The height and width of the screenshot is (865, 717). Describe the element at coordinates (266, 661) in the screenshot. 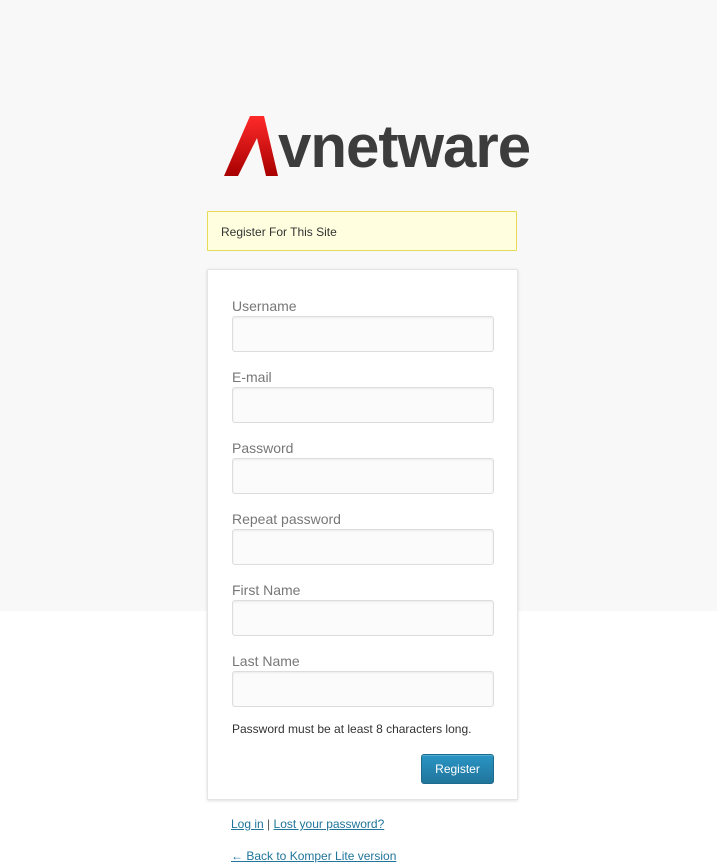

I see `last-name-label: Last Name` at that location.